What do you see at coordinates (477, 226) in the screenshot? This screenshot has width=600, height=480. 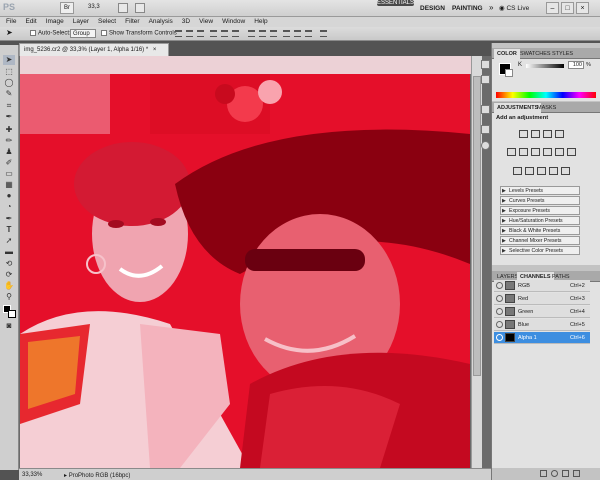 I see `scrollbar-thumb` at bounding box center [477, 226].